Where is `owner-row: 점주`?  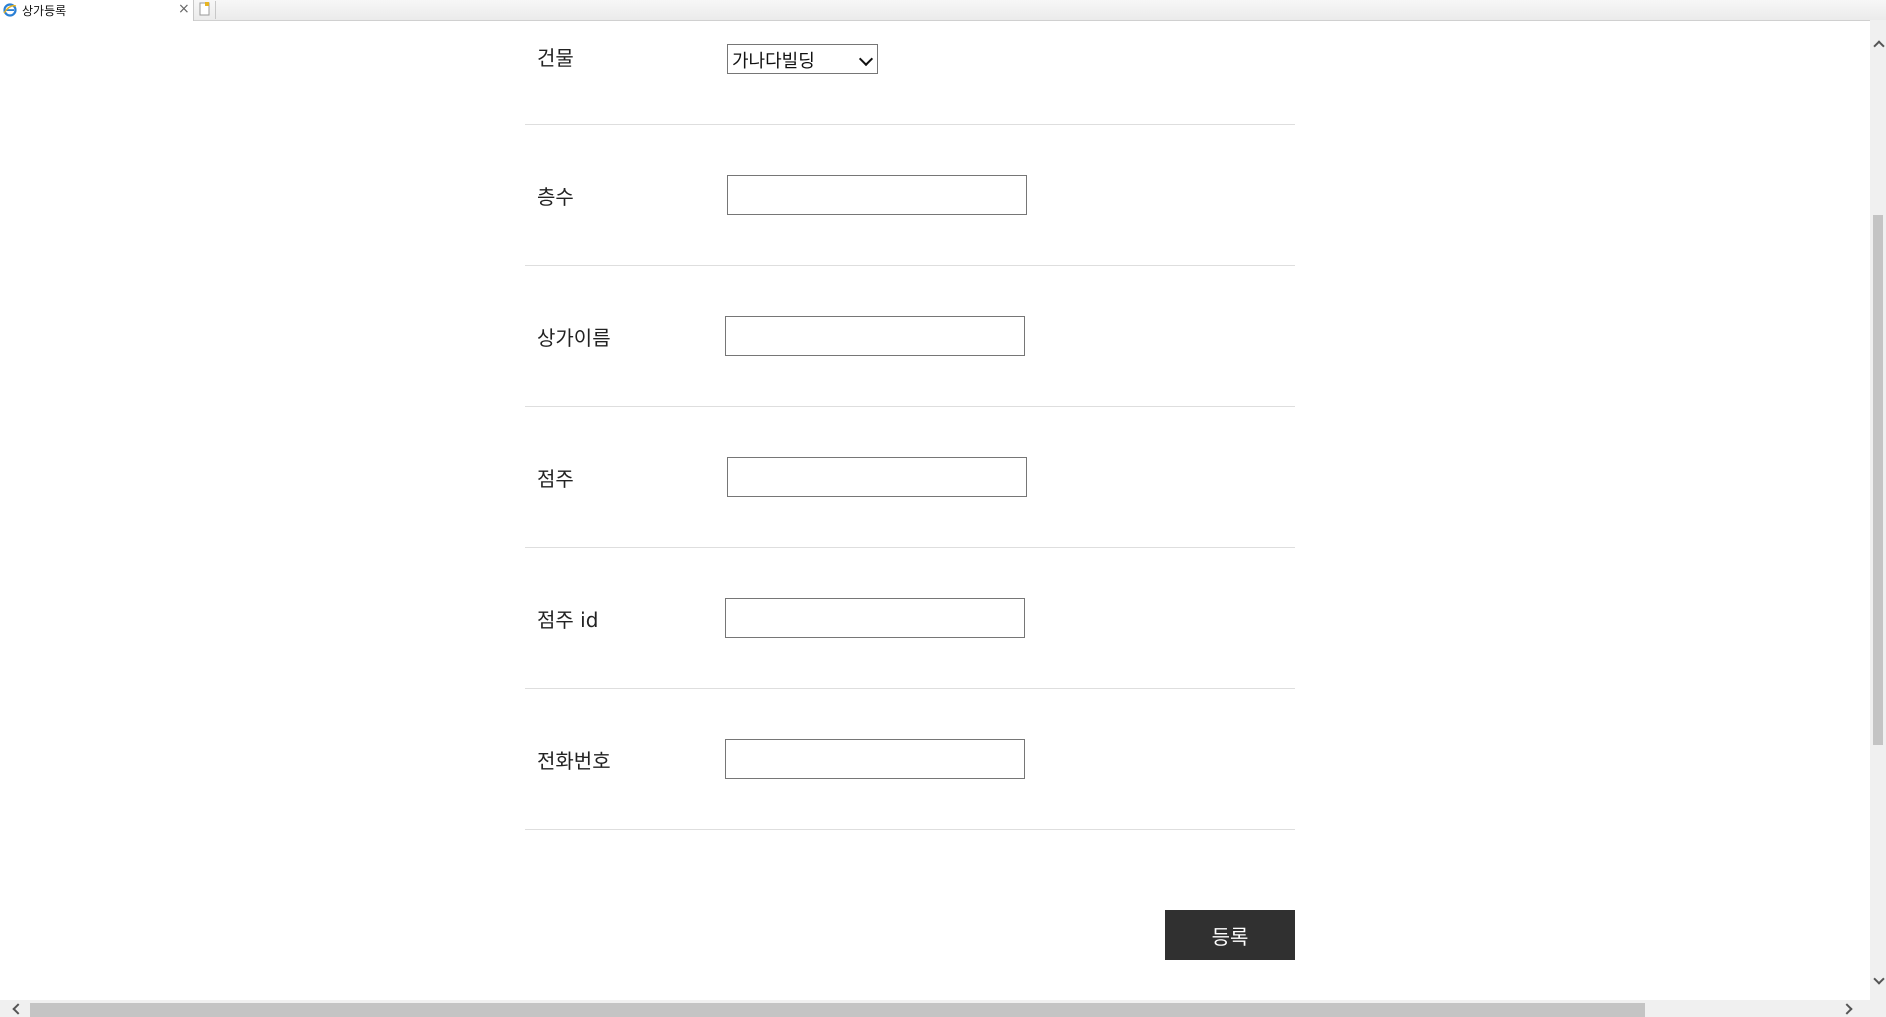
owner-row: 점주 is located at coordinates (910, 477).